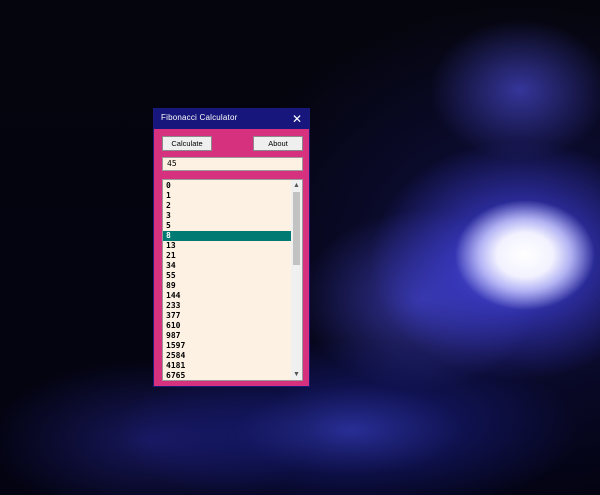 This screenshot has width=600, height=495. Describe the element at coordinates (296, 228) in the screenshot. I see `scroll-thumb` at that location.